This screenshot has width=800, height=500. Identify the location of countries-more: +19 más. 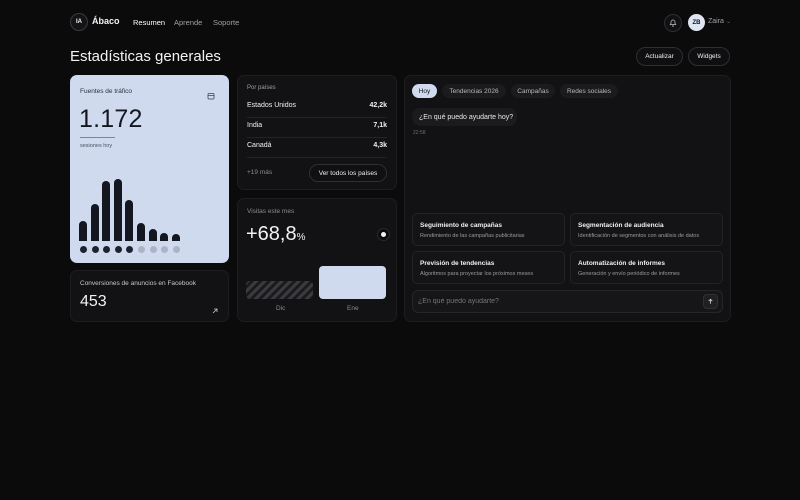
(260, 172).